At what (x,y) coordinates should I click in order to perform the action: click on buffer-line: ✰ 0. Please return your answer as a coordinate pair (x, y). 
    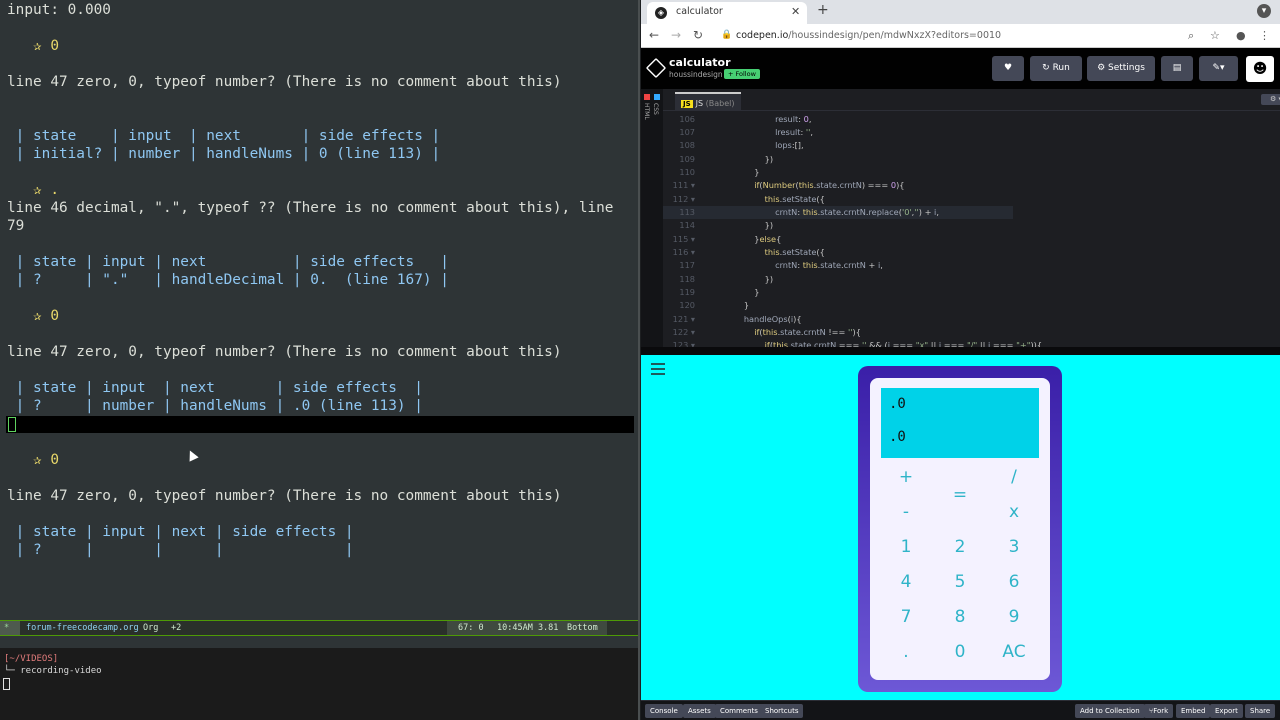
    Looking at the image, I should click on (33, 316).